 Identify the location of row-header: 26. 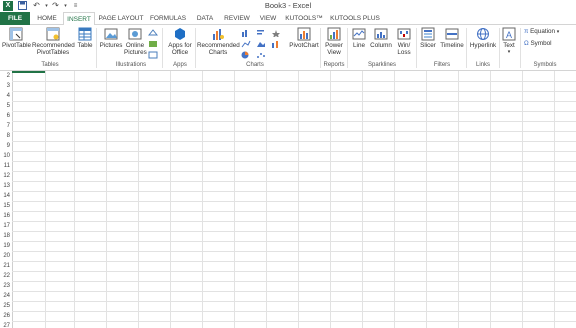
(6, 316).